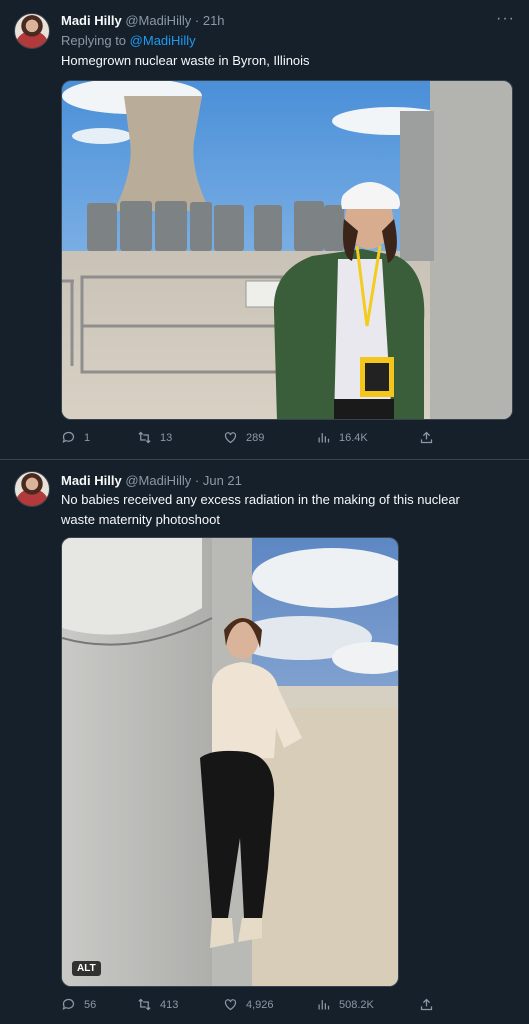 The width and height of the screenshot is (529, 1024). I want to click on more-options-icon: ···, so click(505, 19).